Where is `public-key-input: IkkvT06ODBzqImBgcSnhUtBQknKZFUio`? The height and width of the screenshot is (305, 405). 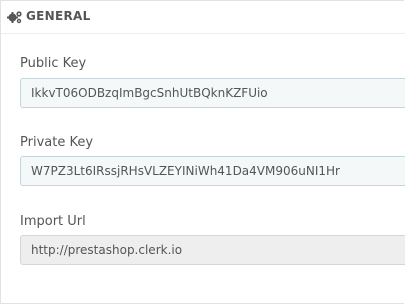 public-key-input: IkkvT06ODBzqImBgcSnhUtBQknKZFUio is located at coordinates (212, 93).